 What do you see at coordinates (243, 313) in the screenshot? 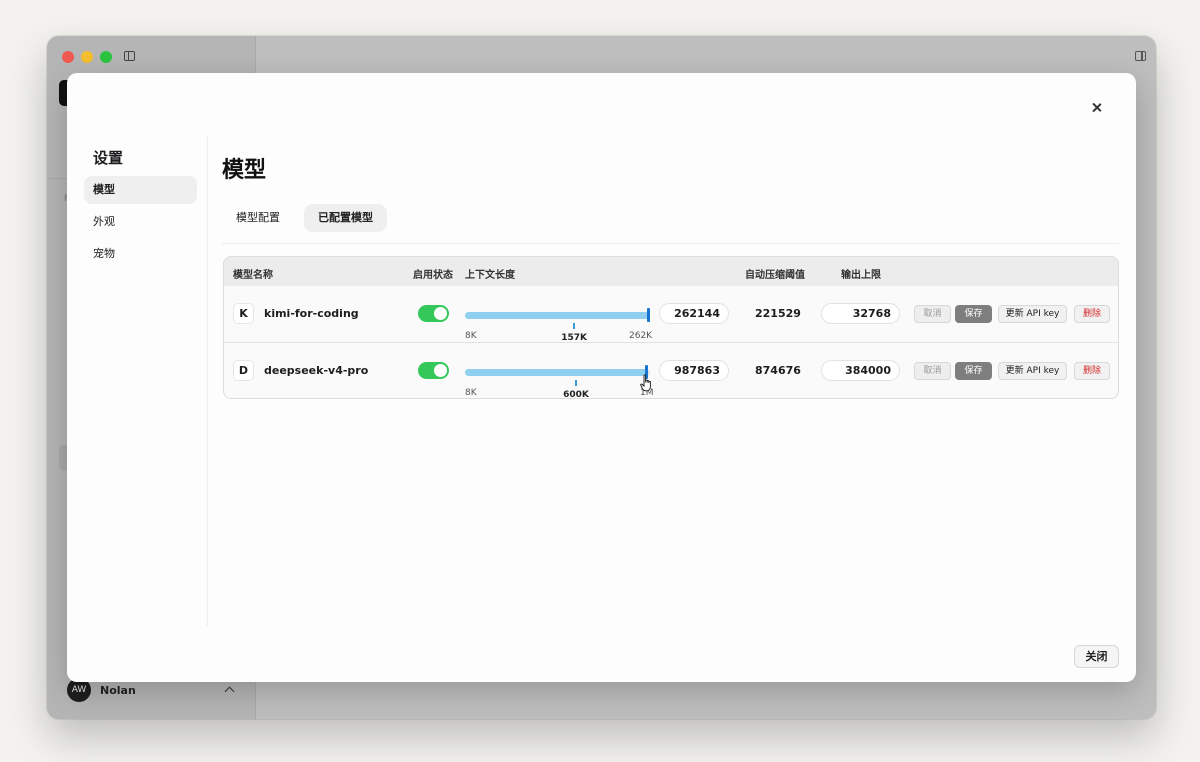
I see `model-badge: K` at bounding box center [243, 313].